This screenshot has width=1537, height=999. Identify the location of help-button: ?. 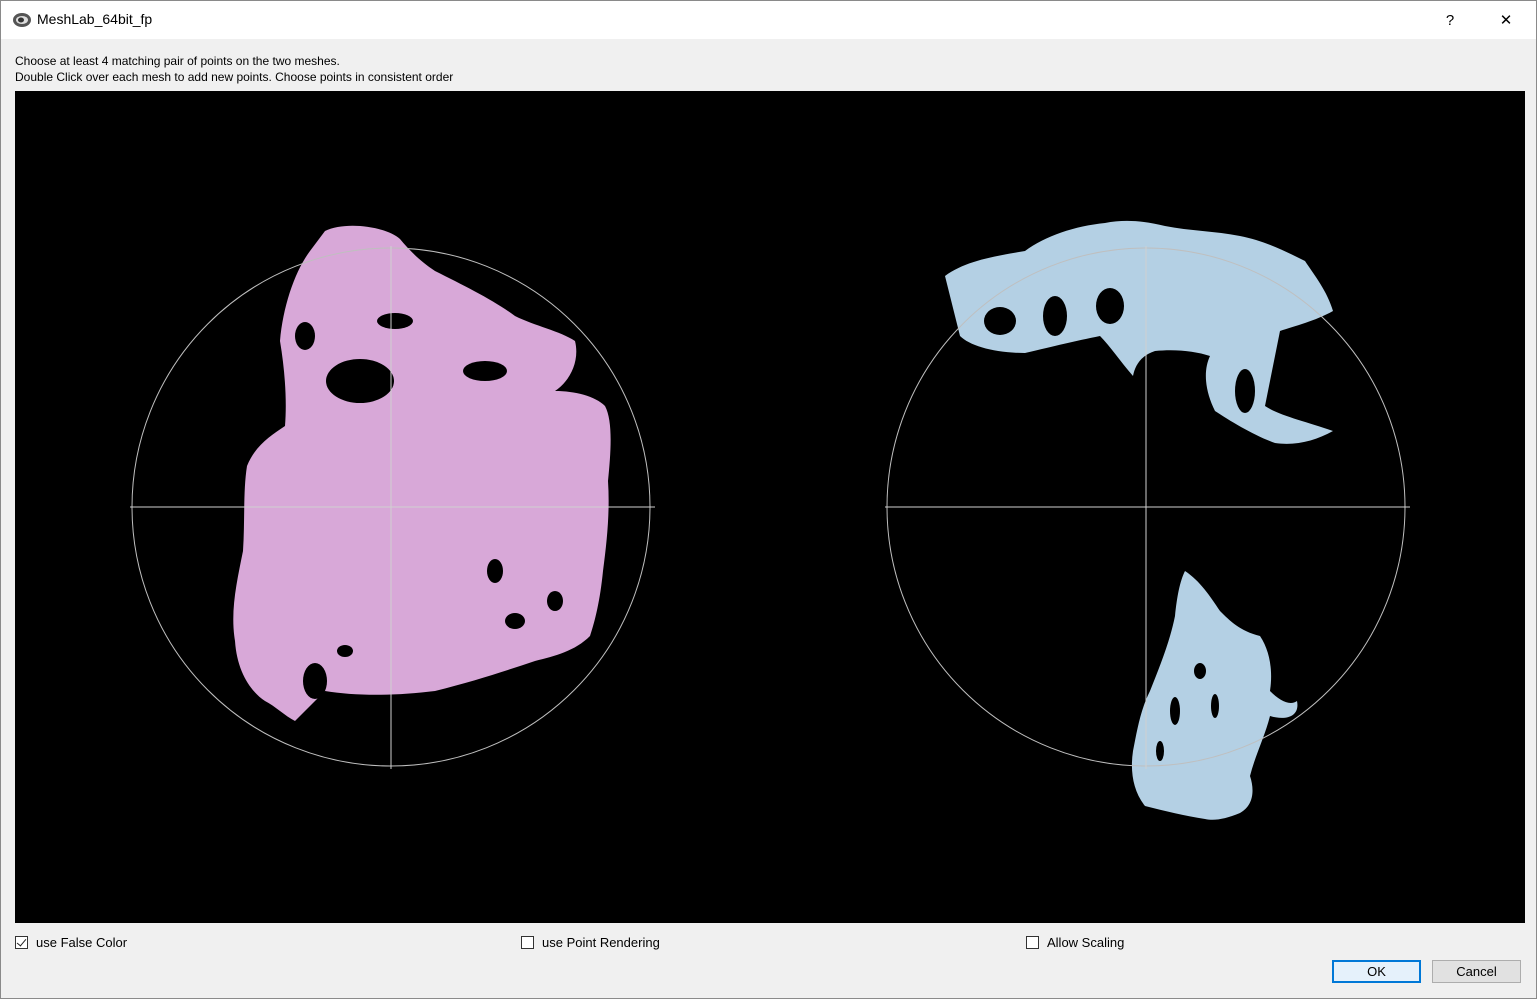
(1450, 20).